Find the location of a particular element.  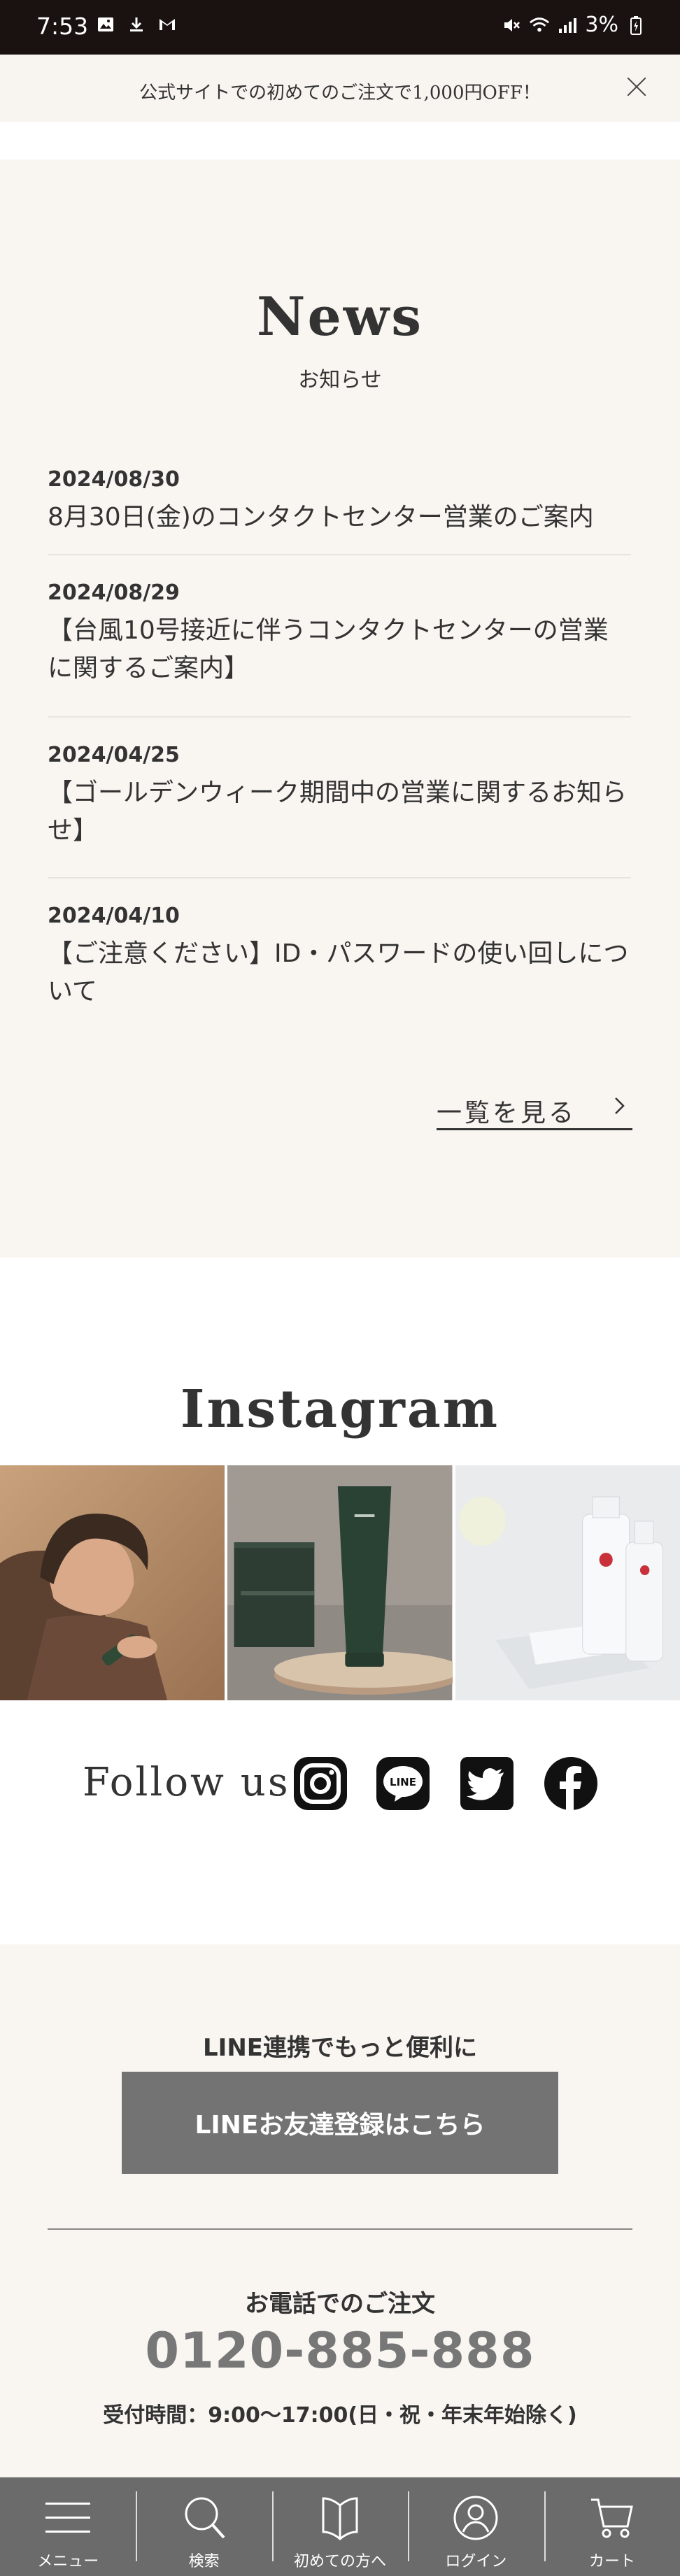

news-link: 8月30日(金)のコンタクトセンター営業のご案内 is located at coordinates (340, 517).